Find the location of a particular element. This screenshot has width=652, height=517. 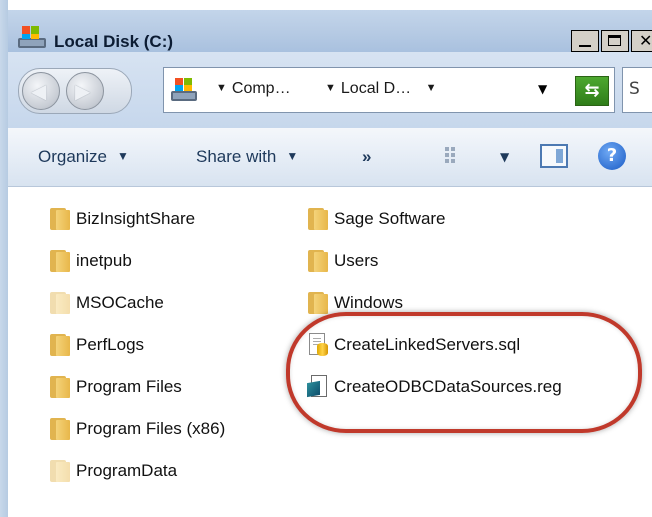

forward-button: ▶ is located at coordinates (85, 91).